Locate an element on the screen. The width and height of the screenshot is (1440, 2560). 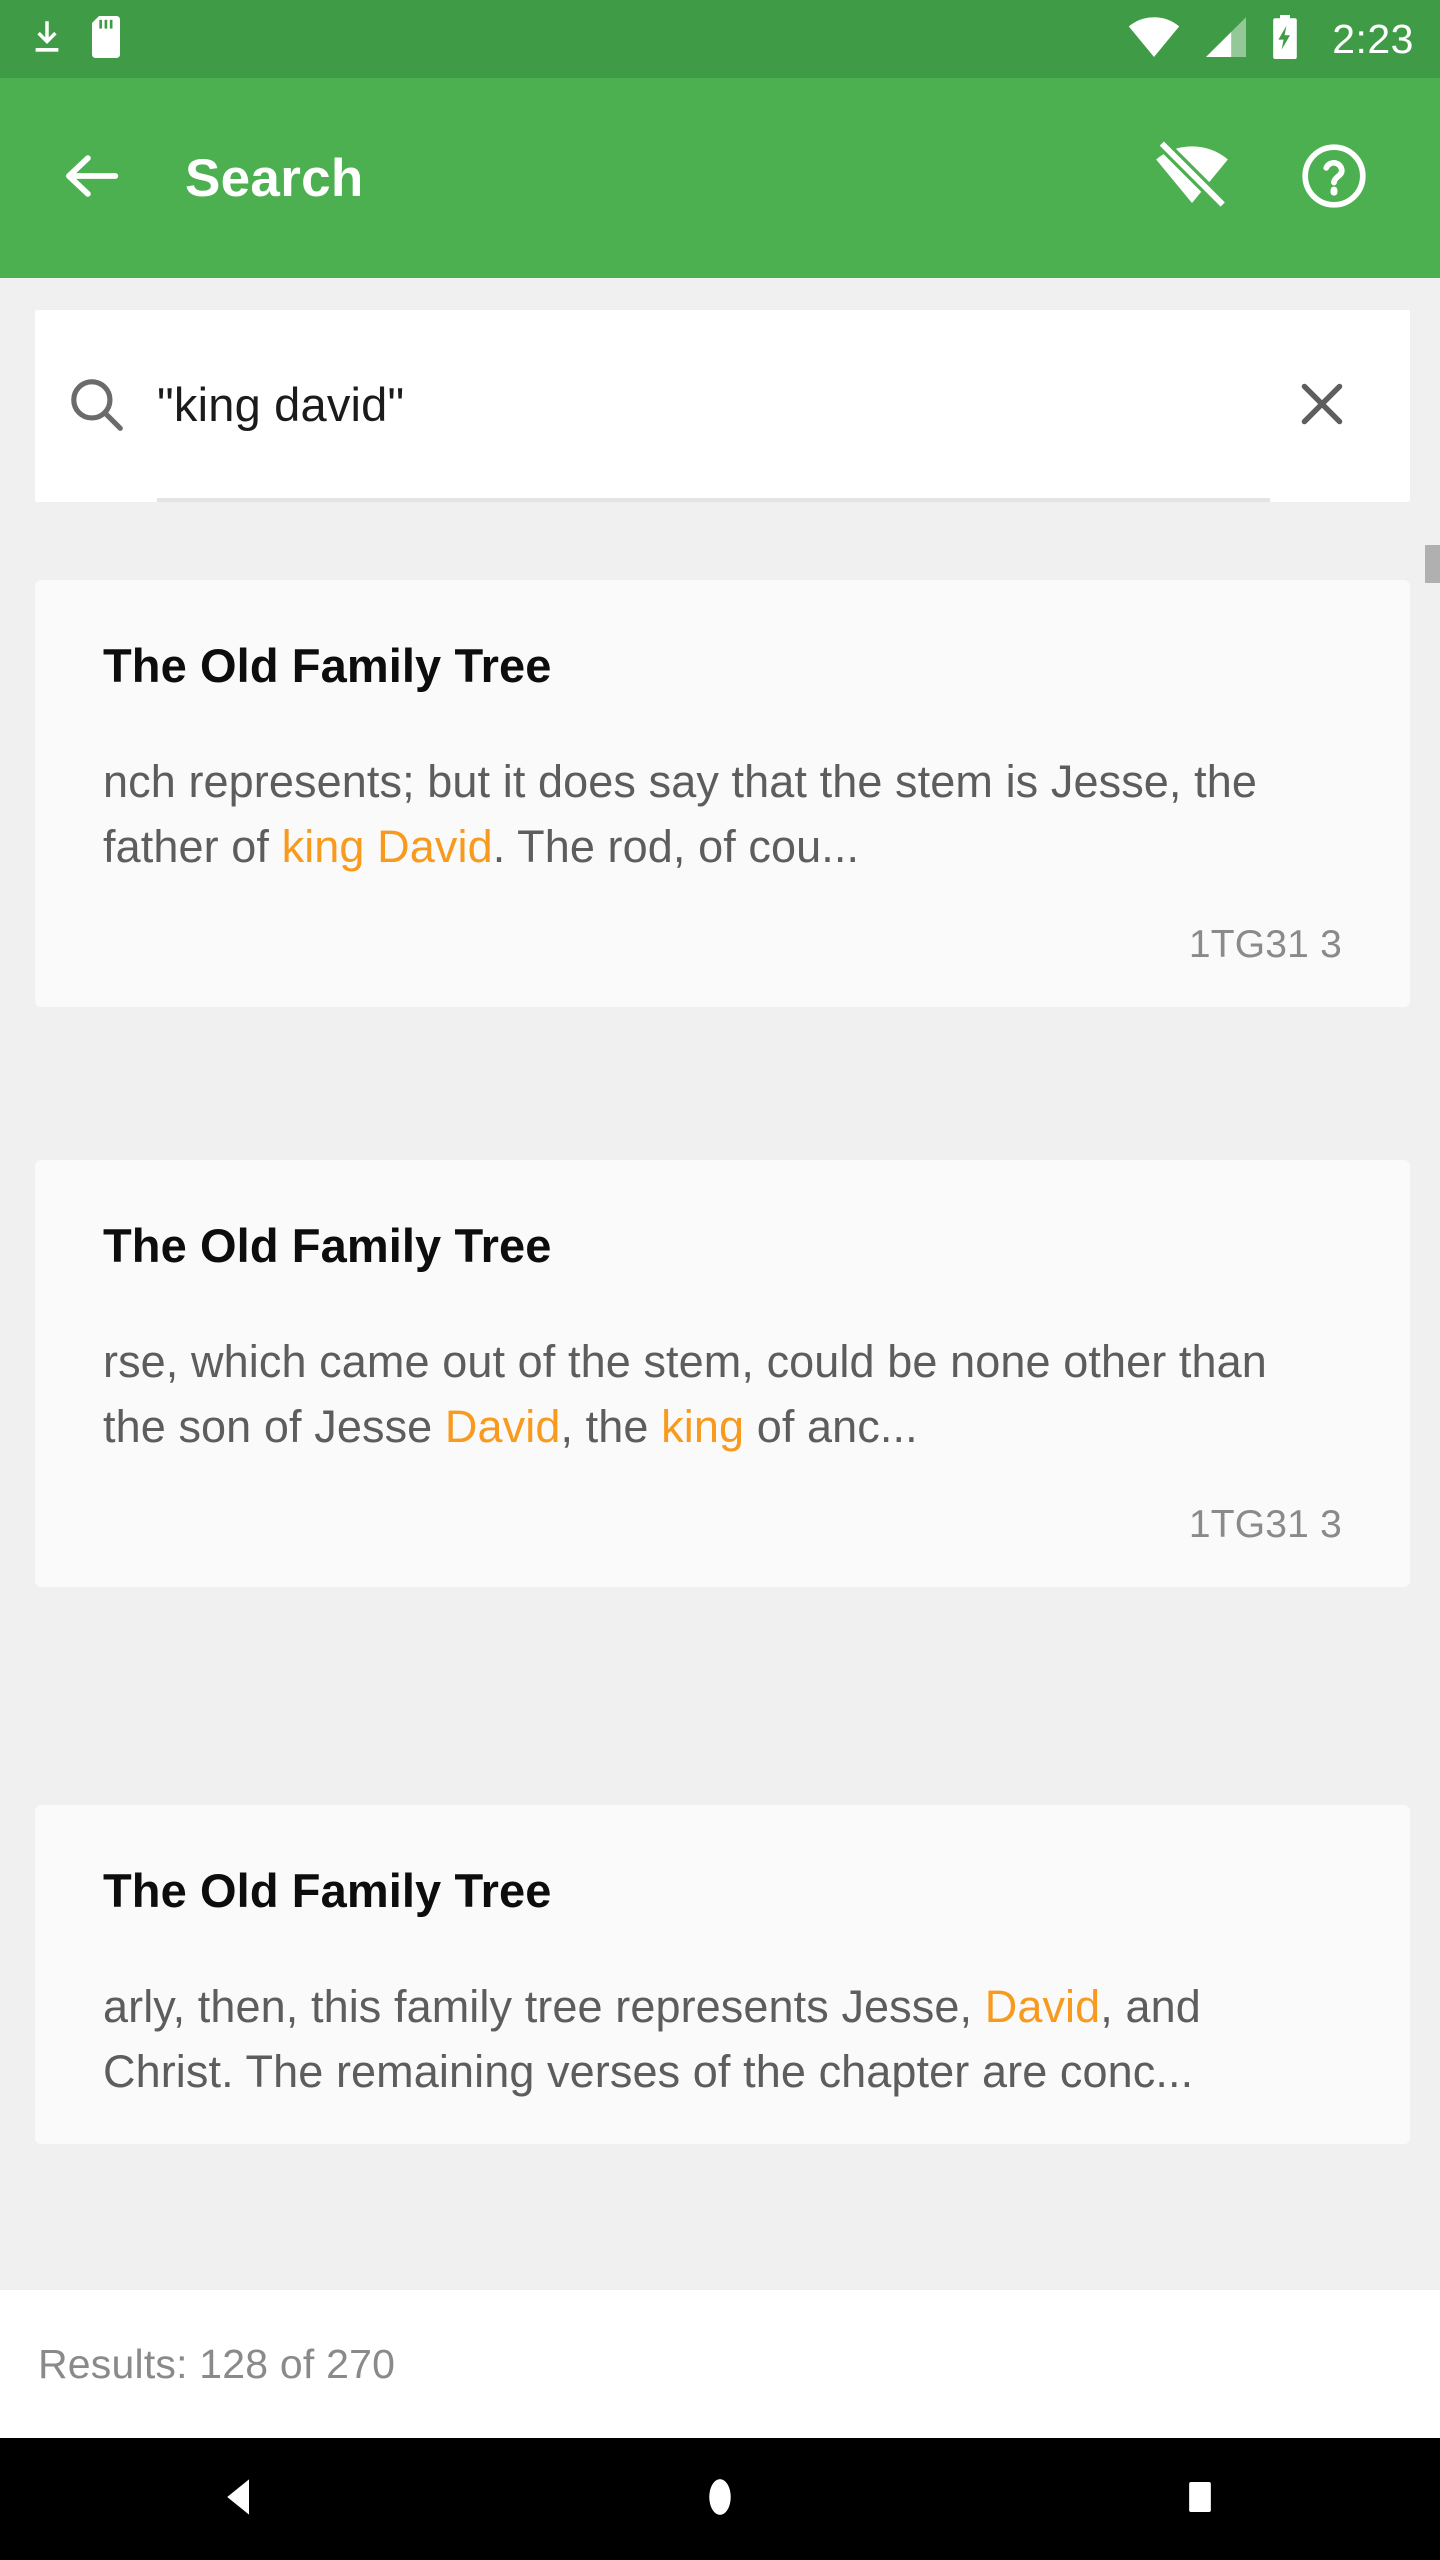
snippet-text: , the is located at coordinates (611, 1426).